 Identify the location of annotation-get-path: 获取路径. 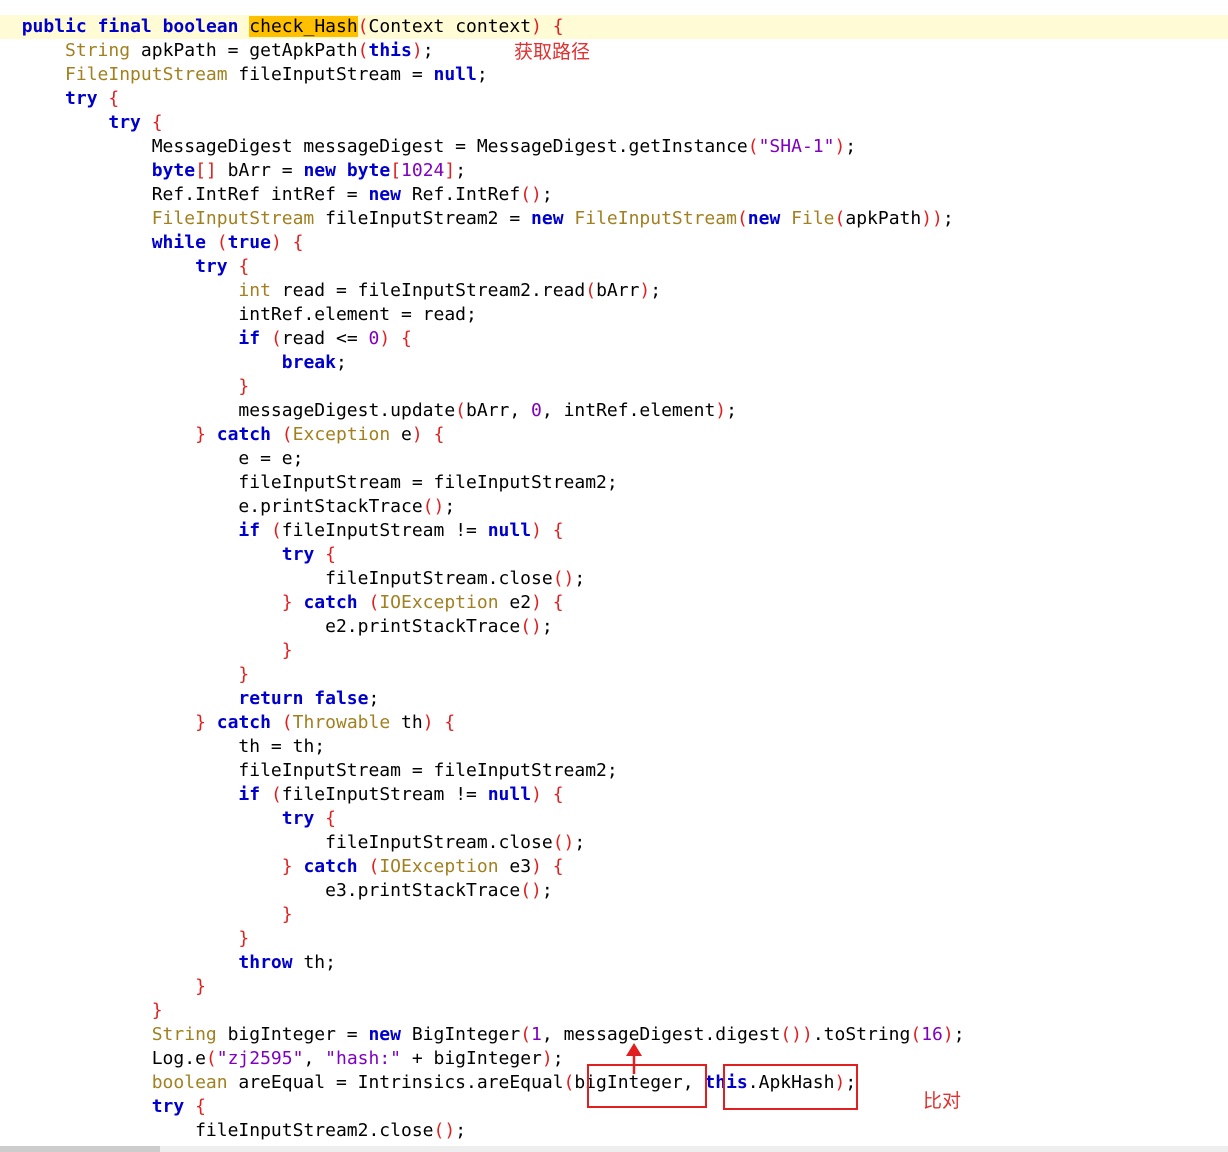
(552, 52).